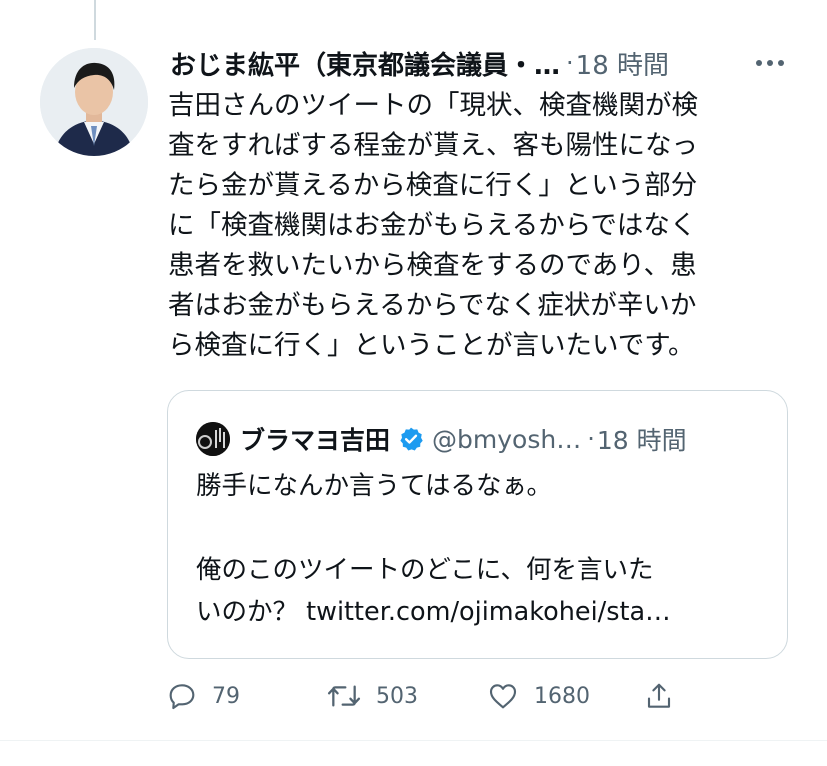 Image resolution: width=827 pixels, height=766 pixels. I want to click on reply-count: 79, so click(226, 696).